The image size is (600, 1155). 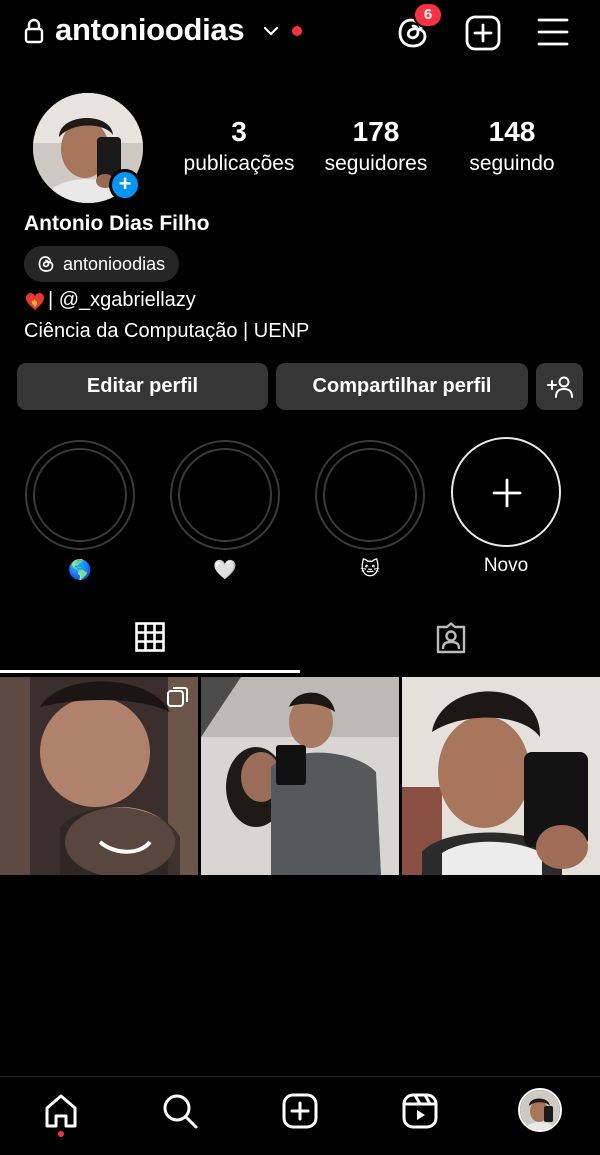 What do you see at coordinates (142, 386) in the screenshot?
I see `edit-profile-button: Editar perfil` at bounding box center [142, 386].